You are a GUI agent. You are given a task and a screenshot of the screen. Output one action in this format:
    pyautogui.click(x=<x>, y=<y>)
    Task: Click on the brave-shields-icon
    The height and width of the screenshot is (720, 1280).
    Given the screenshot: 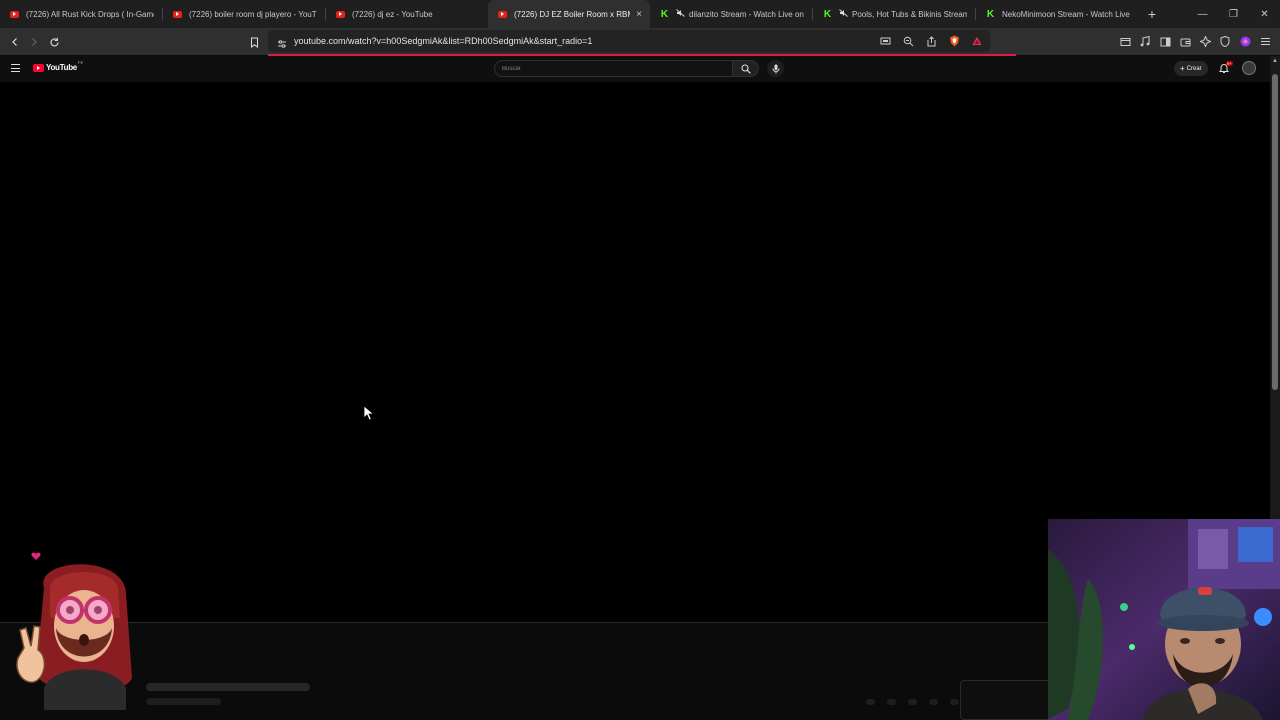 What is the action you would take?
    pyautogui.click(x=954, y=41)
    